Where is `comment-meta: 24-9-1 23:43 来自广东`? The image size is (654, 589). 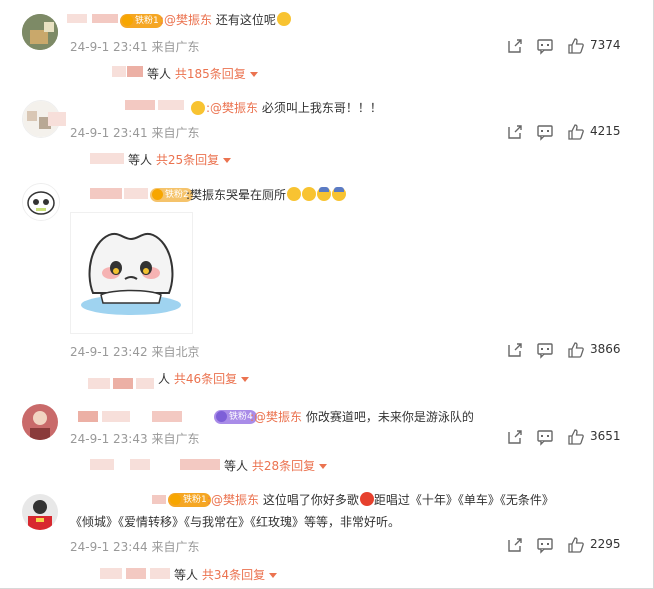
comment-meta: 24-9-1 23:43 来自广东 is located at coordinates (134, 438).